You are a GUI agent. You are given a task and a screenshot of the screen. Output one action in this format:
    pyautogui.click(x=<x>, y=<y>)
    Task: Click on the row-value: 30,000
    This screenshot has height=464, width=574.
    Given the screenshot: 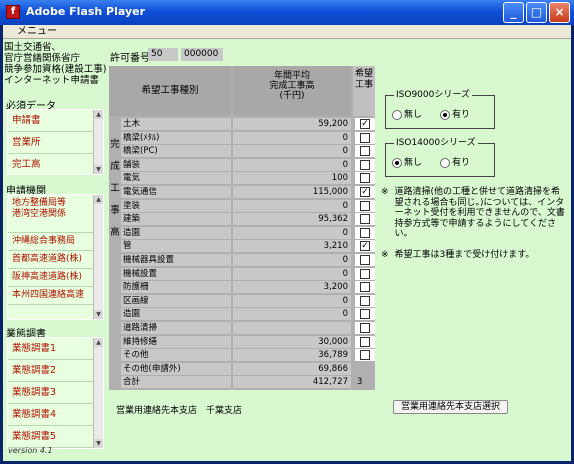 What is the action you would take?
    pyautogui.click(x=292, y=341)
    